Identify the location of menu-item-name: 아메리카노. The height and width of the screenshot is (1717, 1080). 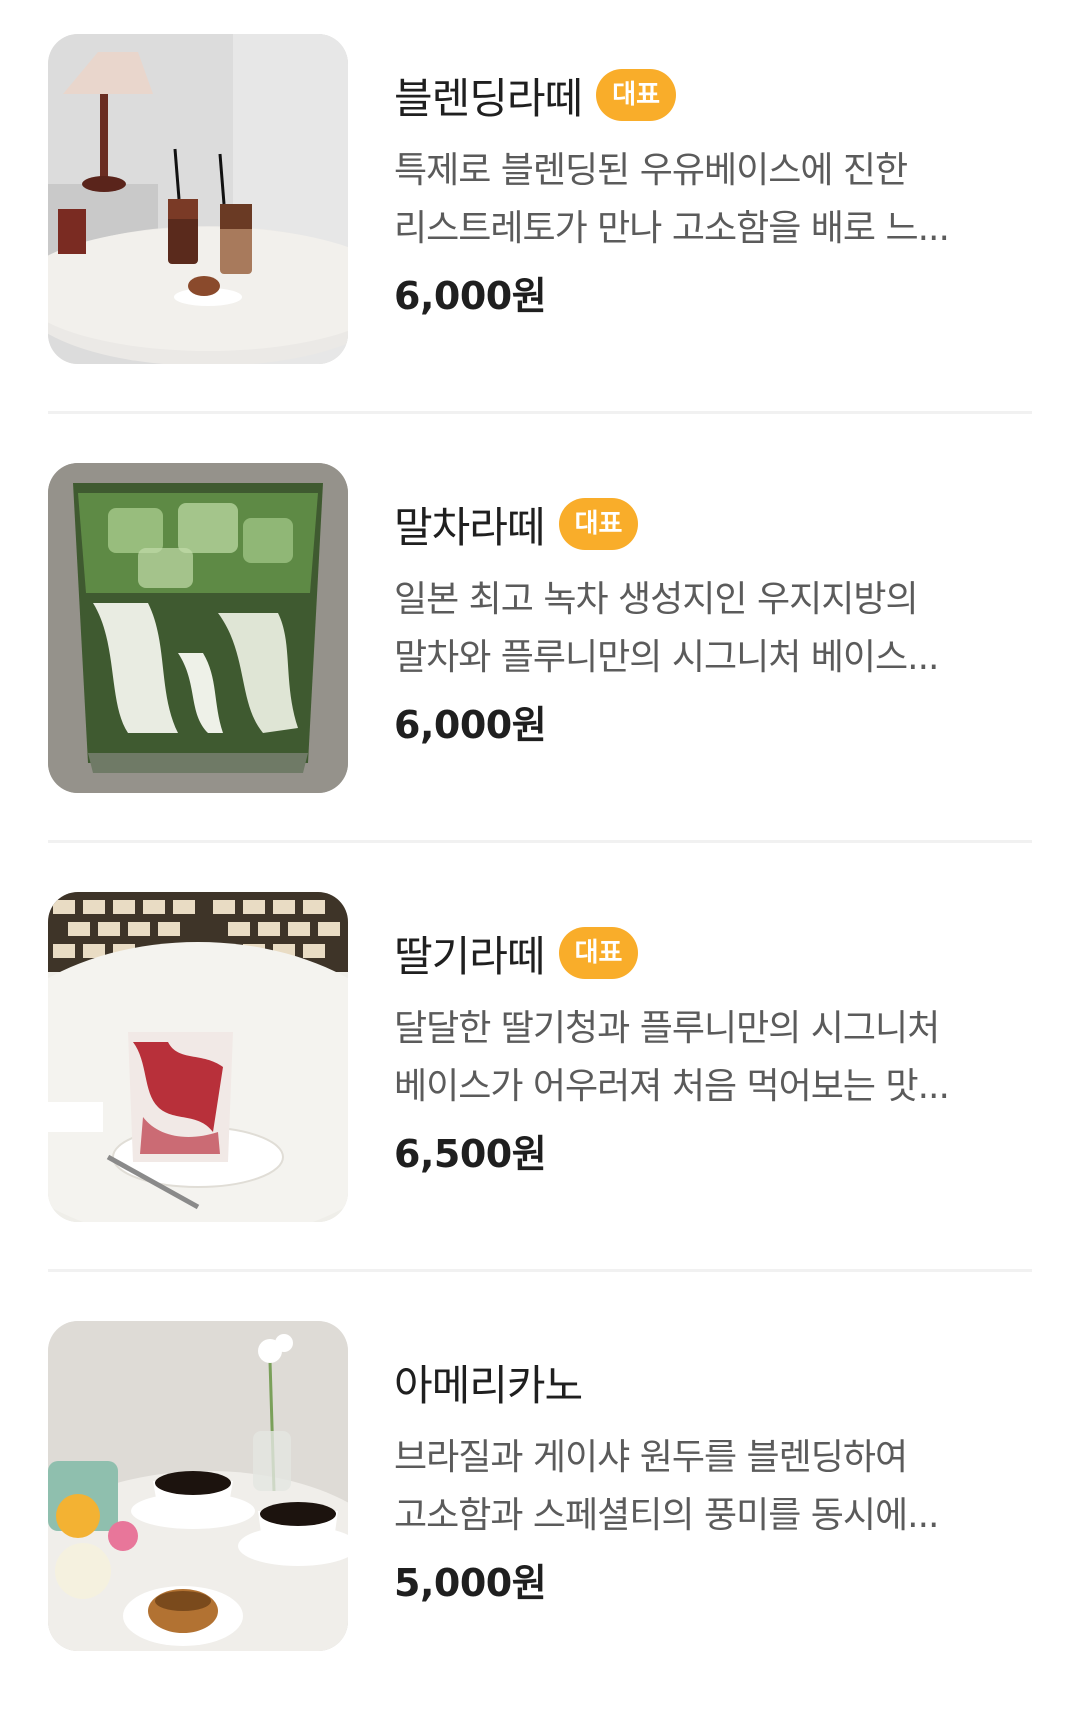
(488, 1385).